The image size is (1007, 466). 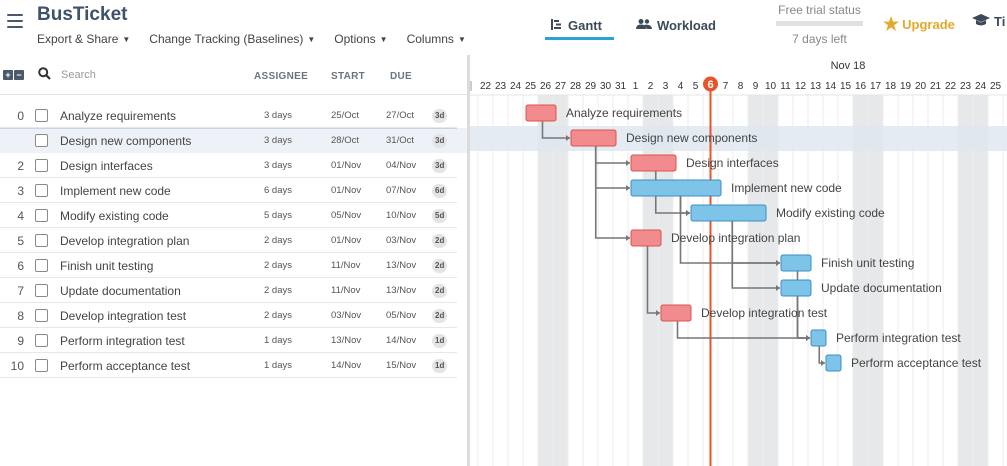 I want to click on caret-down-icon: ▼, so click(x=461, y=39).